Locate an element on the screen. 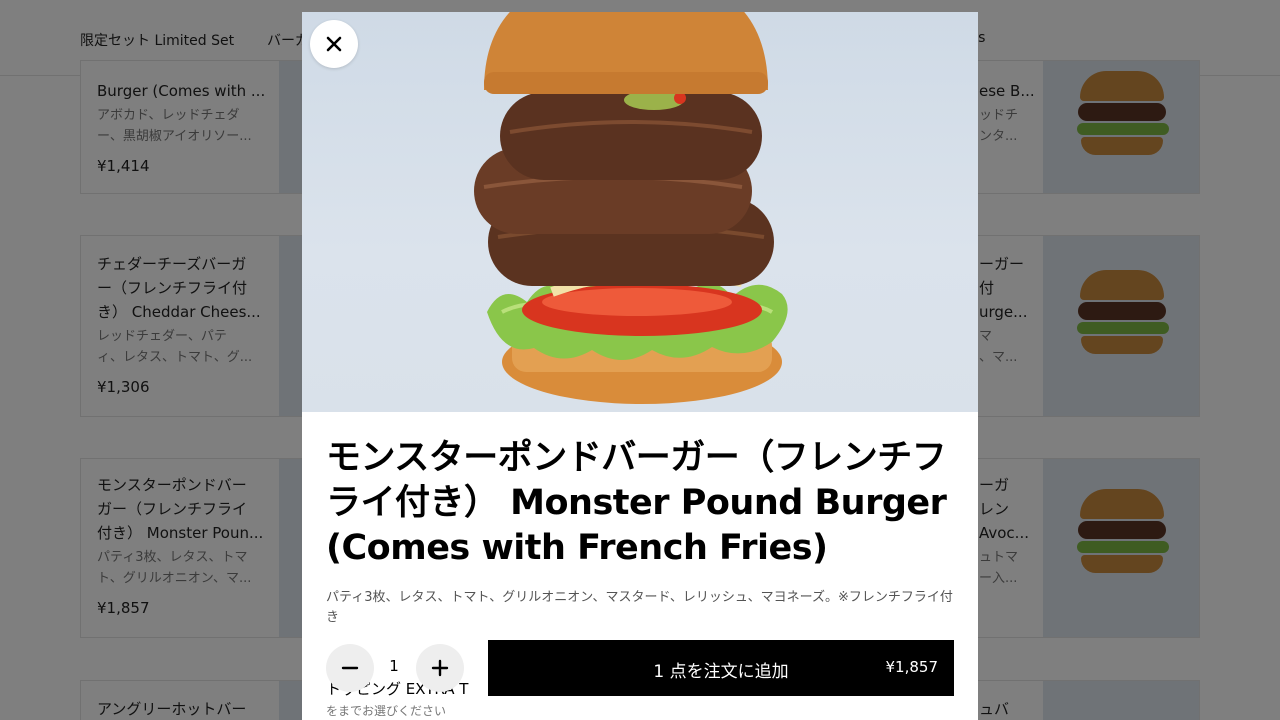 Image resolution: width=1280 pixels, height=720 pixels. quantity-decrease-button is located at coordinates (350, 668).